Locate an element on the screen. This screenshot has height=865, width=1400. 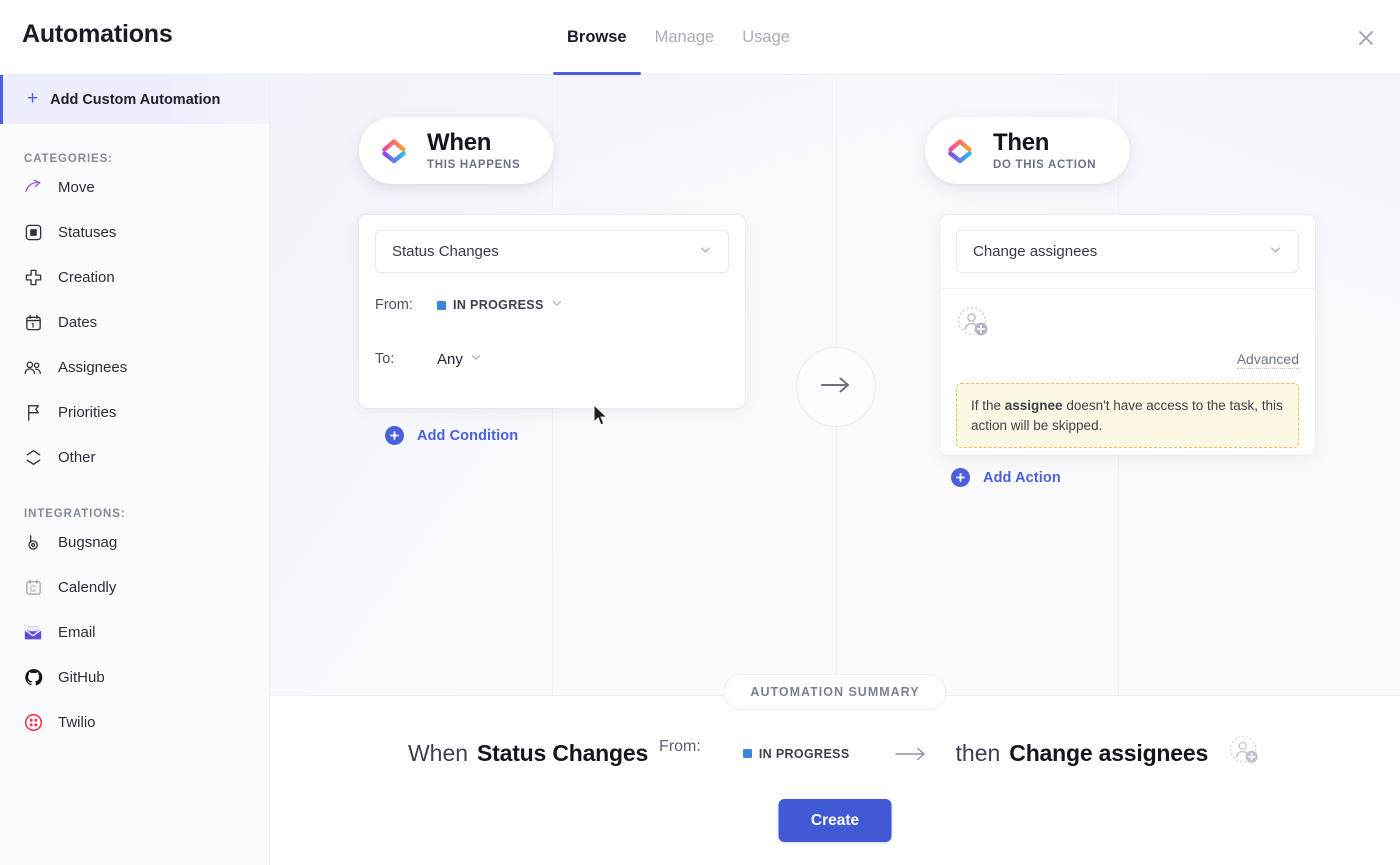
summary-status-label: IN PROGRESS is located at coordinates (804, 753).